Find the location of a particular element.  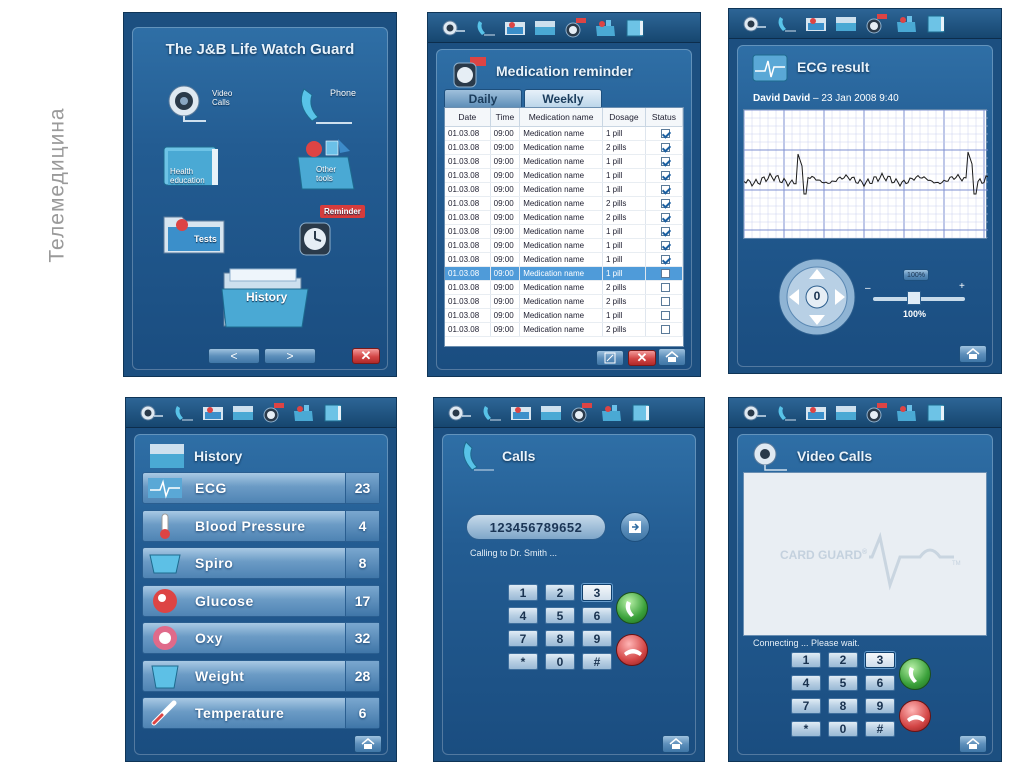

history-item: History is located at coordinates (266, 297).